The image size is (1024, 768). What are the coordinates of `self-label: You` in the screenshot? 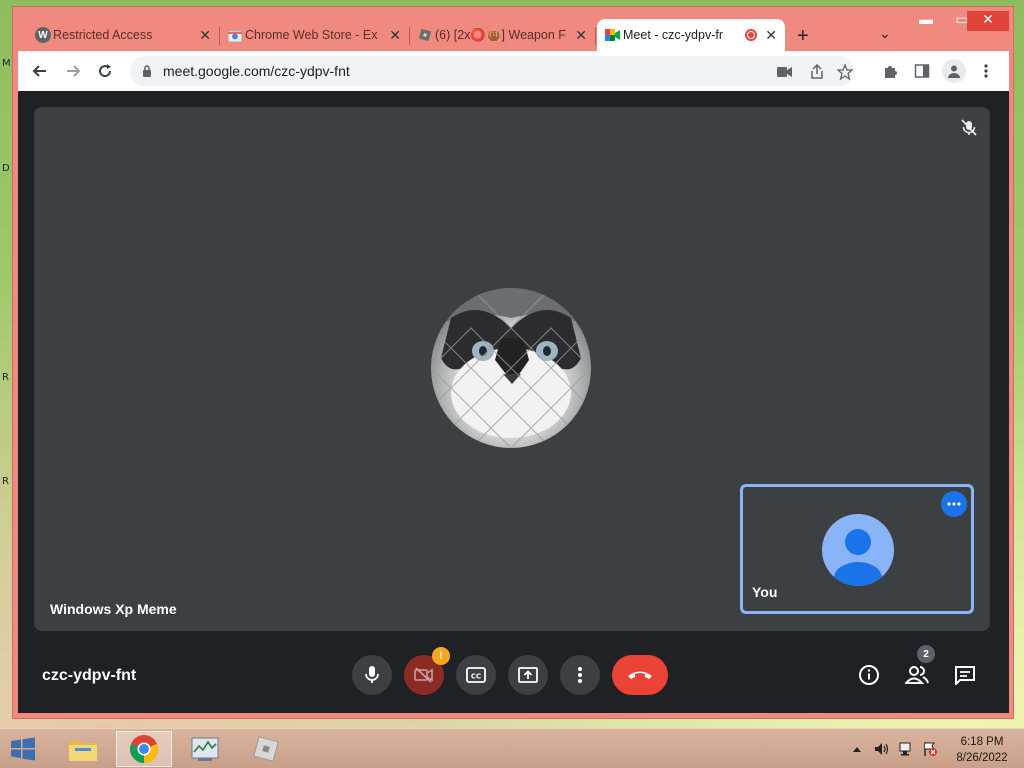 It's located at (765, 592).